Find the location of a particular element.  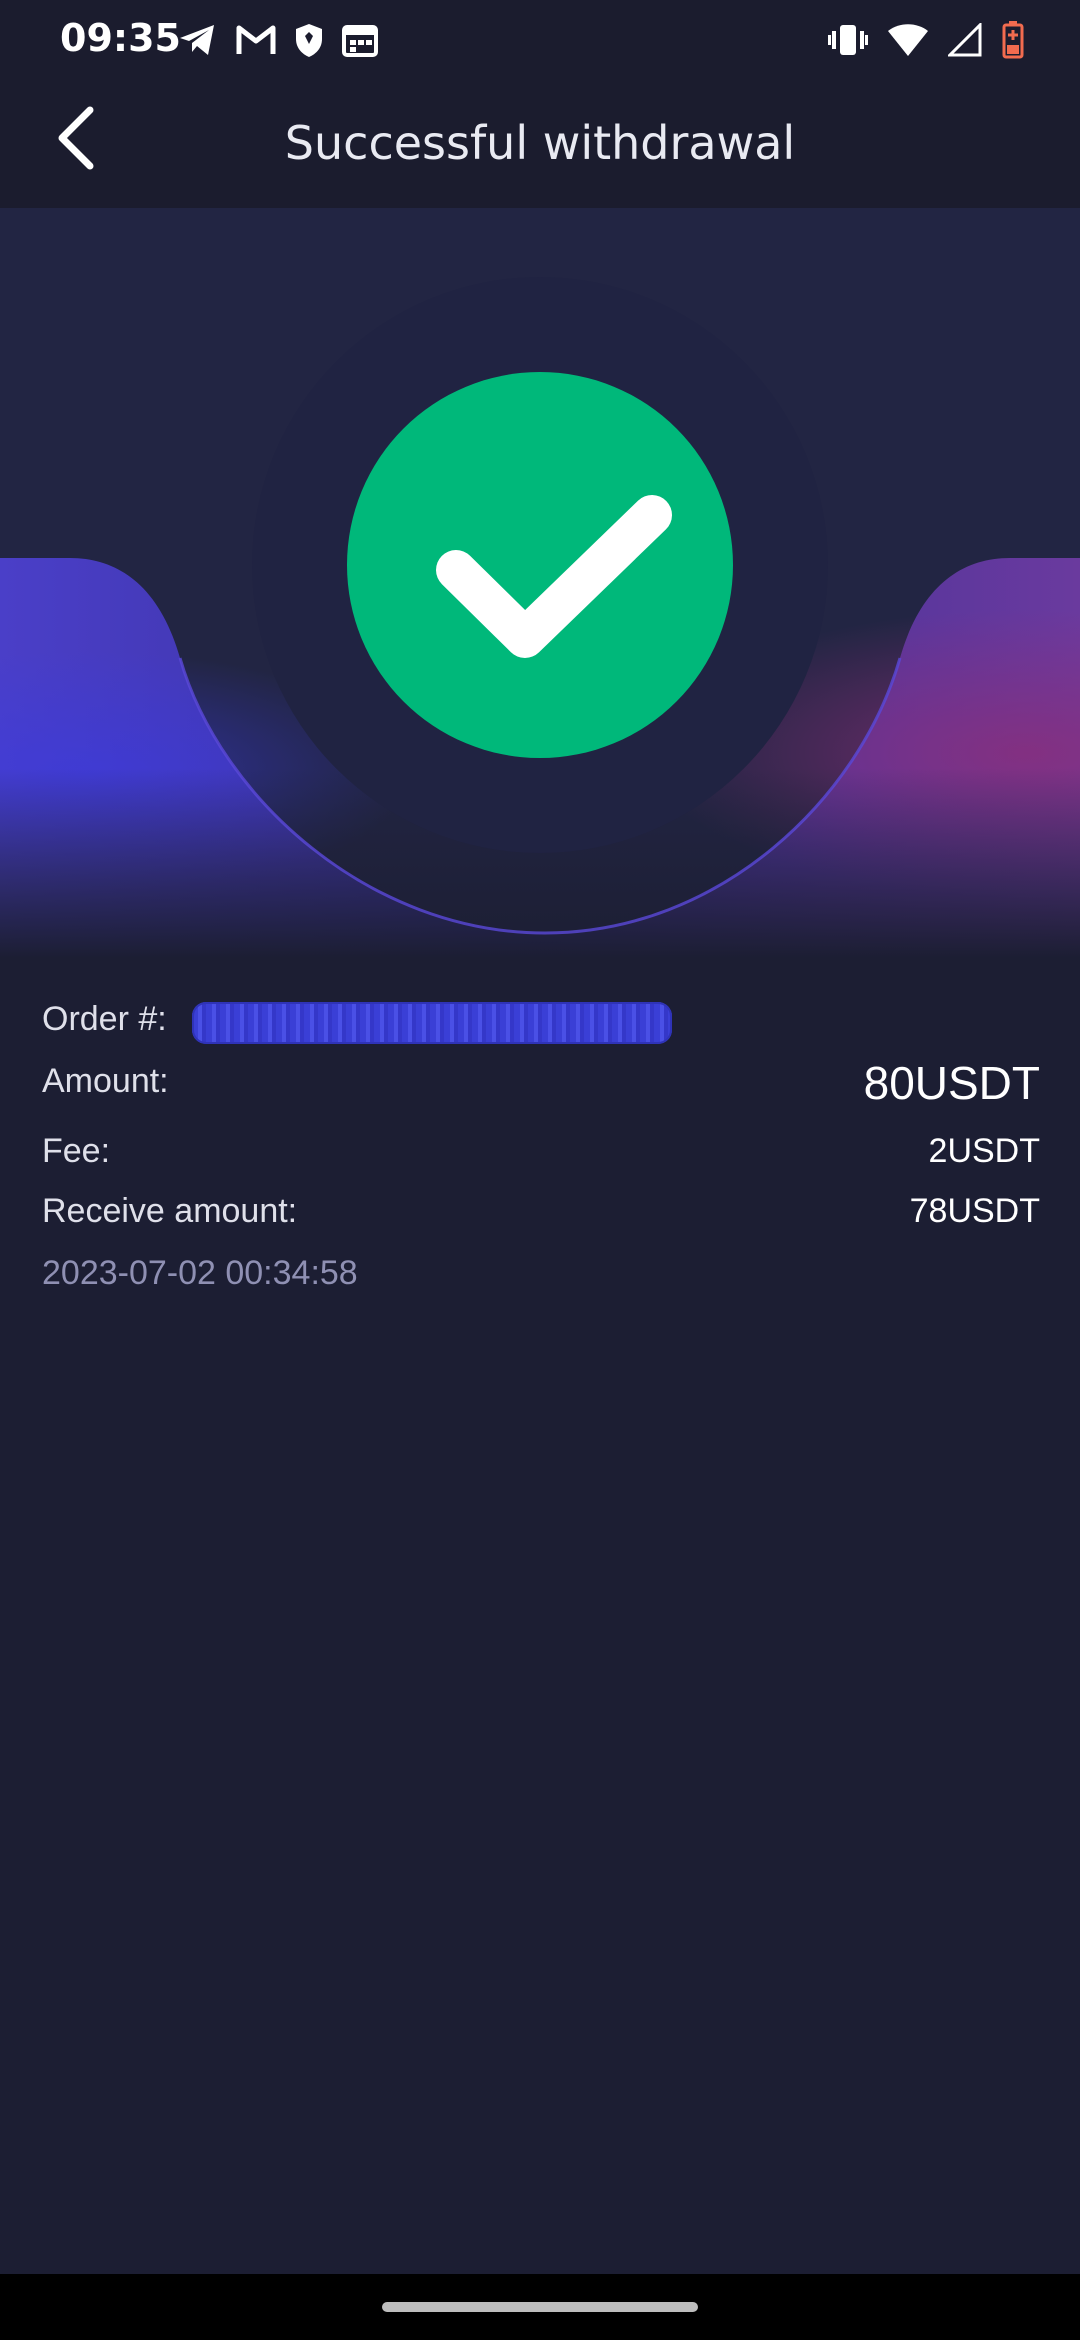

status-bar: 09:35 is located at coordinates (540, 40).